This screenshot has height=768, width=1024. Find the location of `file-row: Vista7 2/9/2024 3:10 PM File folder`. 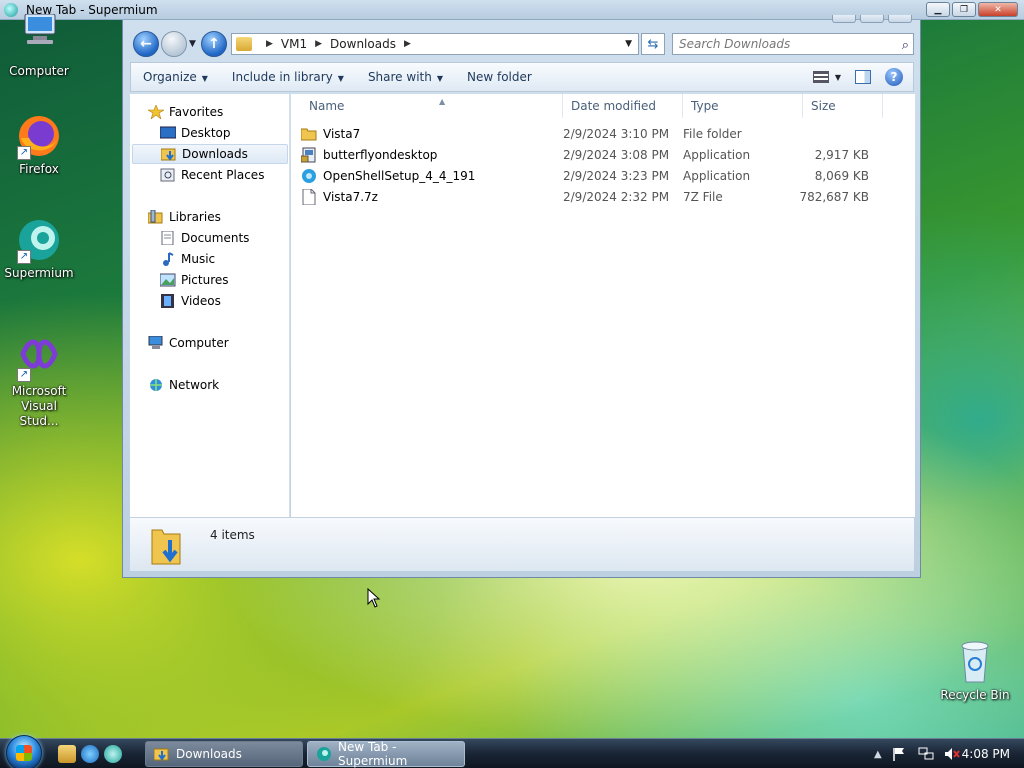

file-row: Vista7 2/9/2024 3:10 PM File folder is located at coordinates (595, 134).